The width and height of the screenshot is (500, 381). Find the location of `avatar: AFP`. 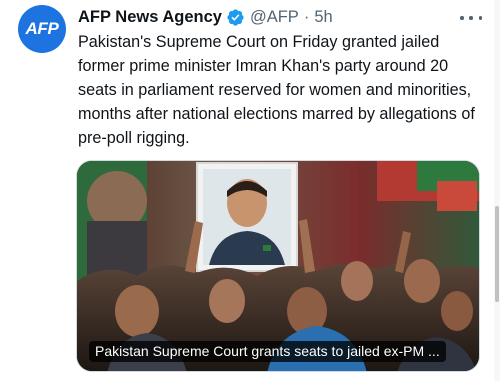

avatar: AFP is located at coordinates (42, 29).